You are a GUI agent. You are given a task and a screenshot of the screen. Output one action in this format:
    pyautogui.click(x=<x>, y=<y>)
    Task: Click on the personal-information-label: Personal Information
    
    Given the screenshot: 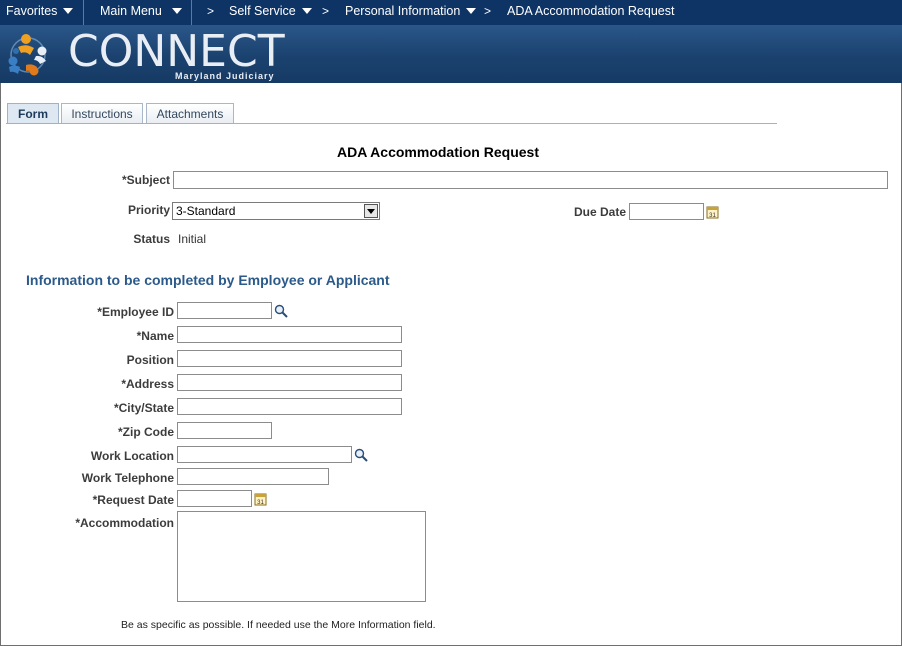 What is the action you would take?
    pyautogui.click(x=403, y=11)
    